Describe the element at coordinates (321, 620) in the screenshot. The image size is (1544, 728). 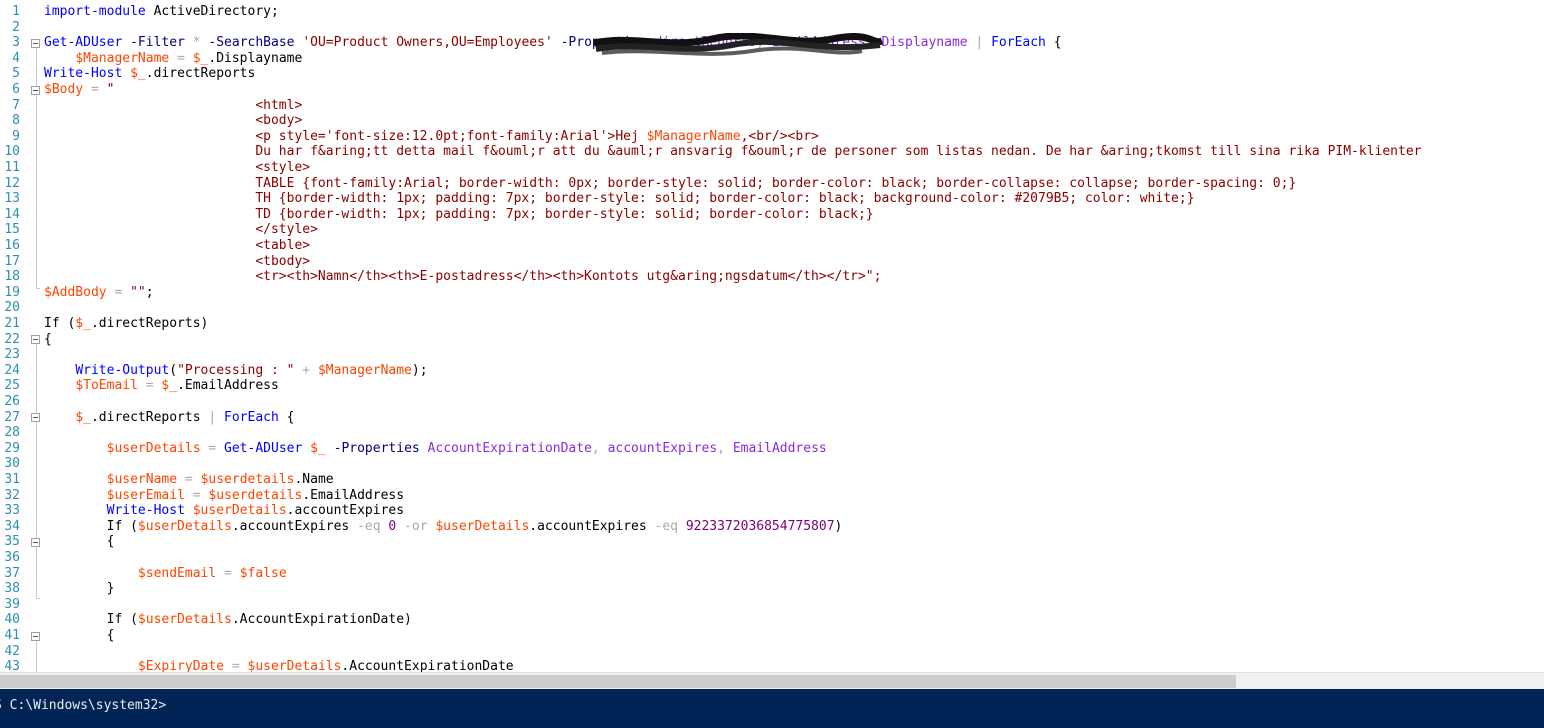
I see `code-token: .AccountExpirationDate)` at that location.